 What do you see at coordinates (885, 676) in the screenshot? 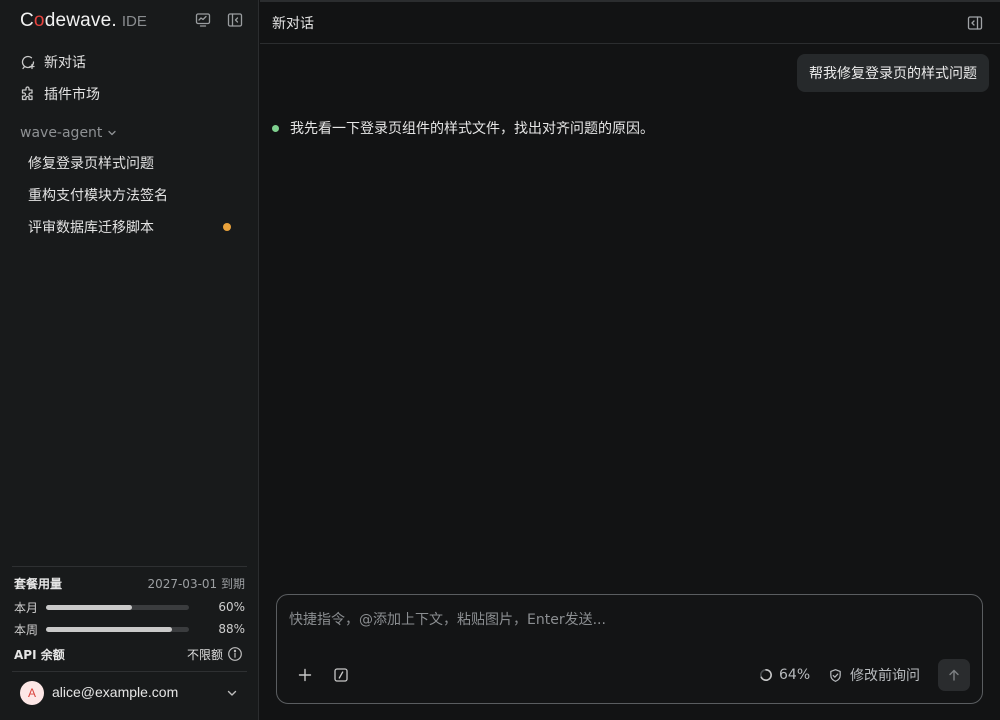
I see `approval-mode-label: 修改前询问` at bounding box center [885, 676].